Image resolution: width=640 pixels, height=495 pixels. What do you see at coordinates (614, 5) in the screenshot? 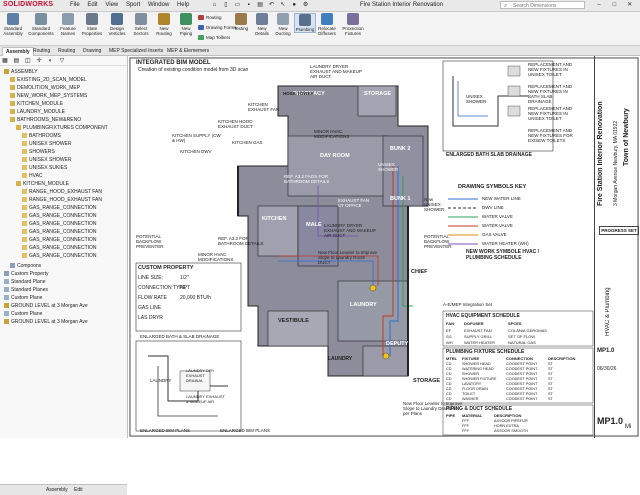
I see `maximize-icon: □` at bounding box center [614, 5].